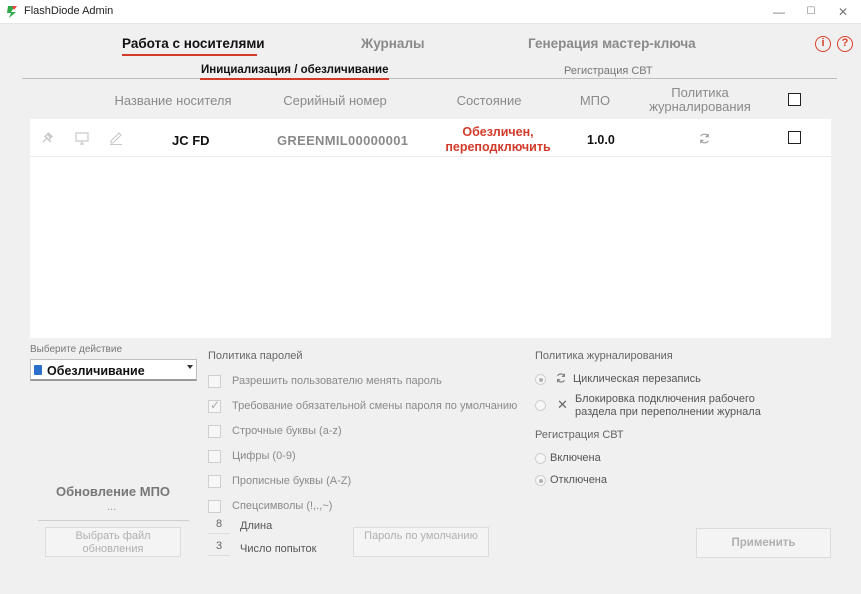 This screenshot has height=594, width=861. Describe the element at coordinates (540, 405) in the screenshot. I see `block-on-overflow-radio` at that location.